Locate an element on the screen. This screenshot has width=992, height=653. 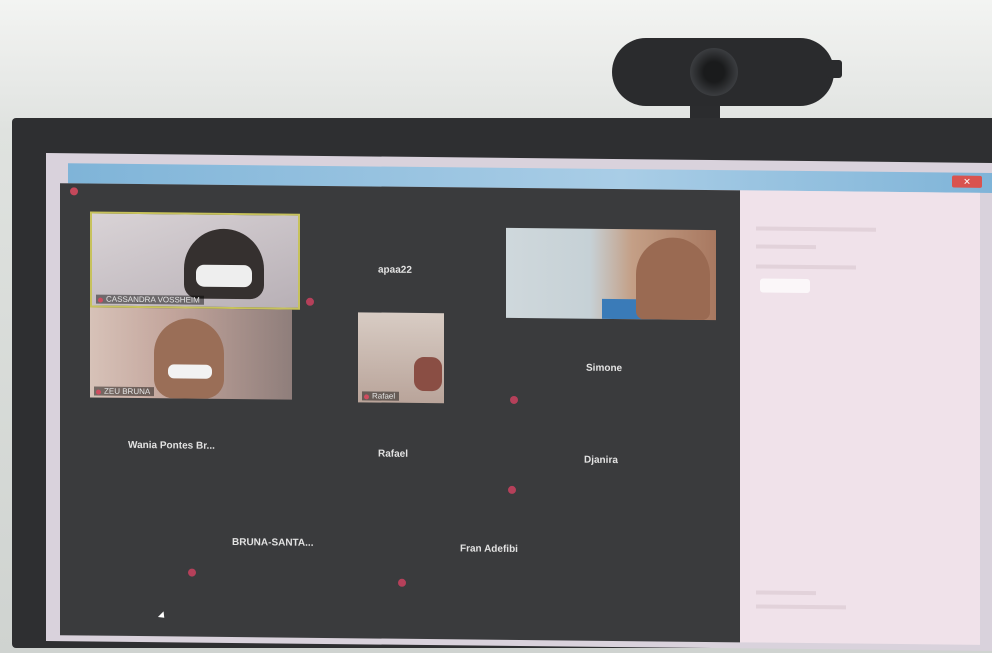
participant-partial-face is located at coordinates (428, 374).